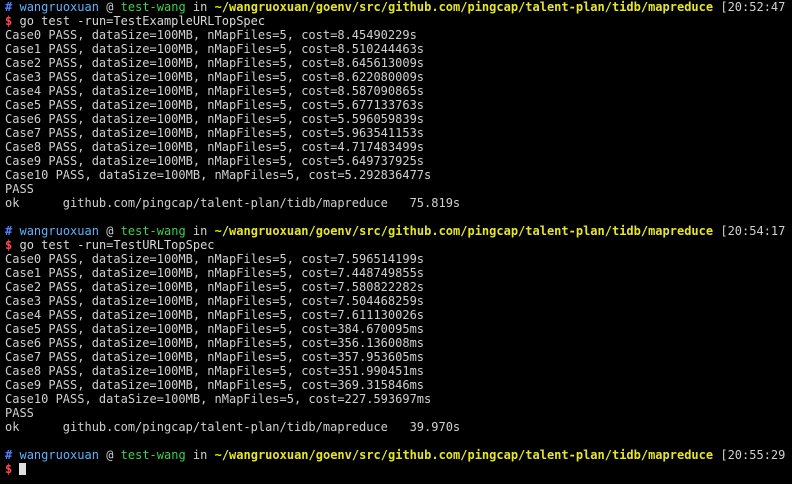  Describe the element at coordinates (753, 455) in the screenshot. I see `prompt-time: [20:55:29]` at that location.